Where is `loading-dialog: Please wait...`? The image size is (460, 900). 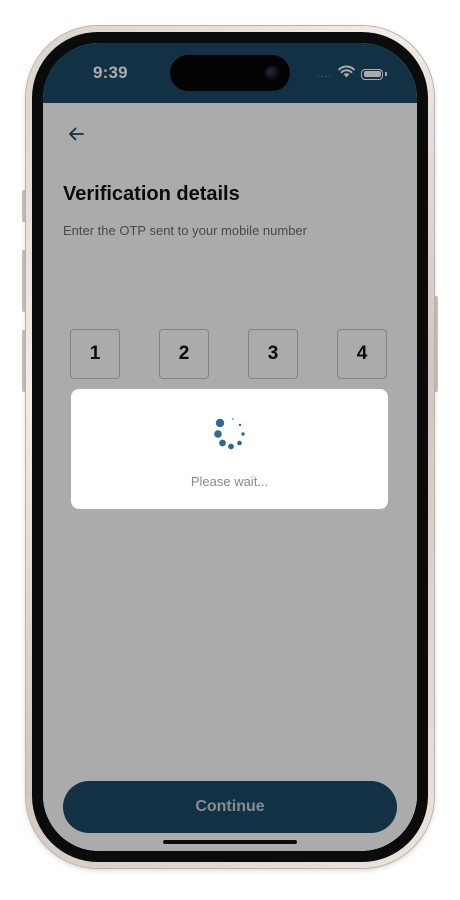 loading-dialog: Please wait... is located at coordinates (229, 449).